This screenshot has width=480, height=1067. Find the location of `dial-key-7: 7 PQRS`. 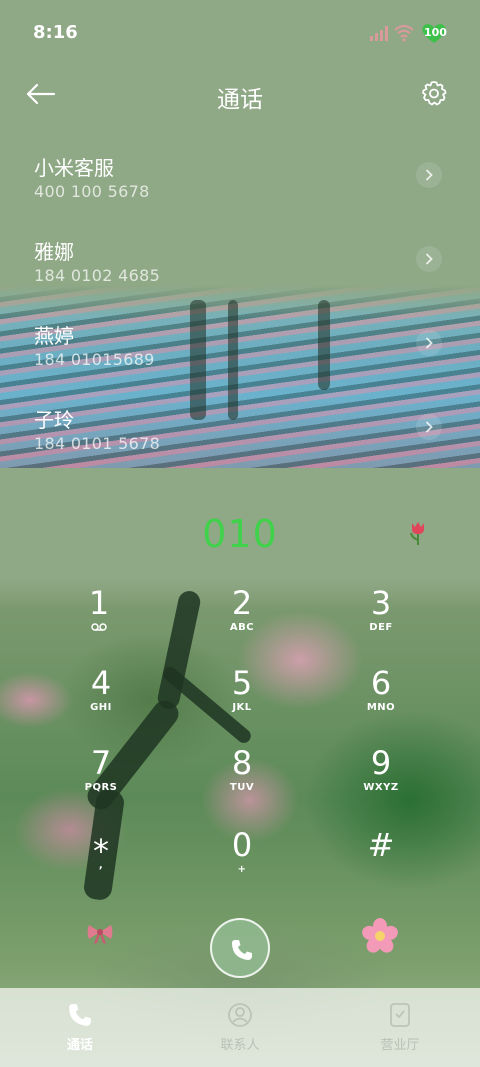

dial-key-7: 7 PQRS is located at coordinates (101, 781).